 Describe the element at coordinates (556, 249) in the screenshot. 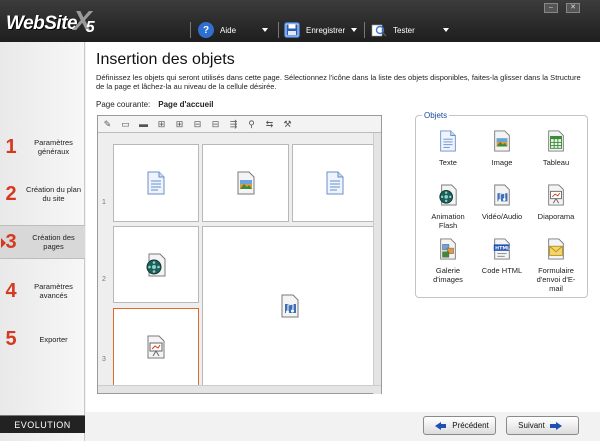

I see `email-form-icon` at that location.